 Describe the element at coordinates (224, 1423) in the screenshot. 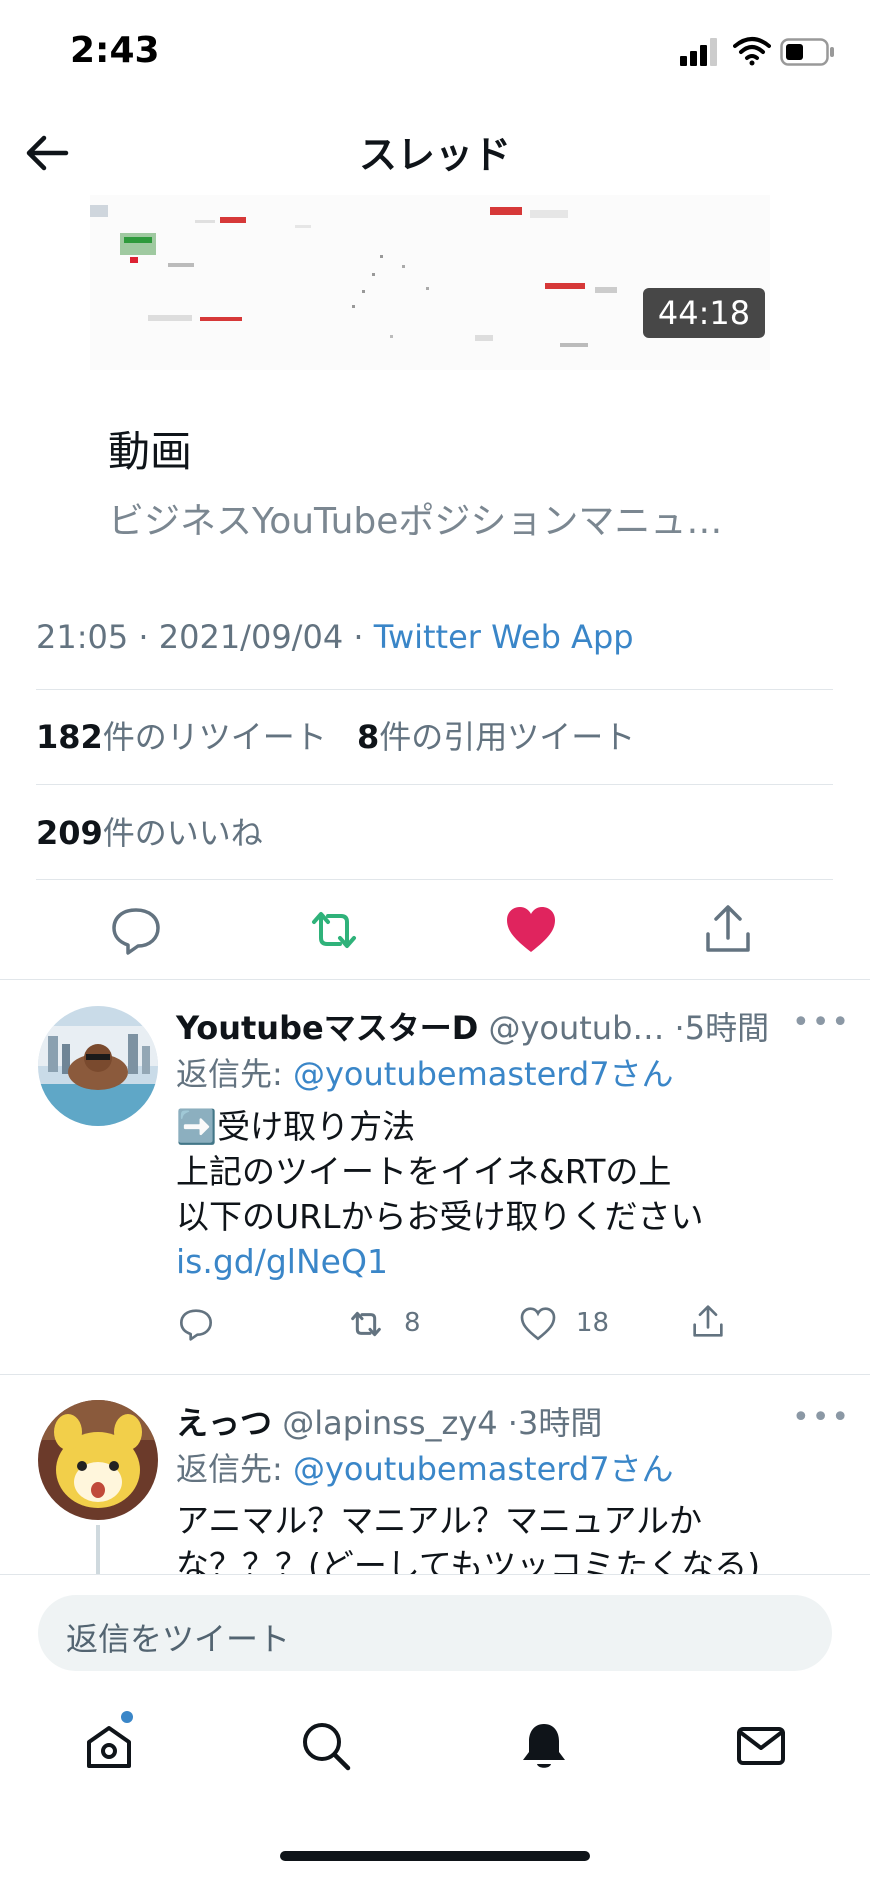

I see `reply-author-name: えっつ` at that location.